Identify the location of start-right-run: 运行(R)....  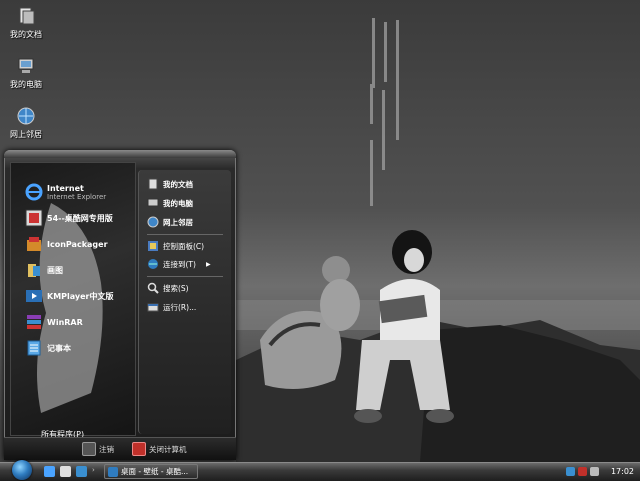
(171, 307).